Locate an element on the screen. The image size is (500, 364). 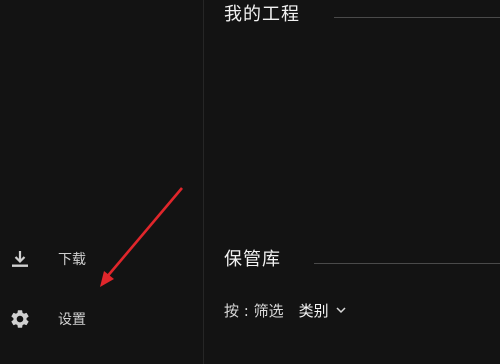
category-filter-dropdown: 类别 is located at coordinates (323, 310).